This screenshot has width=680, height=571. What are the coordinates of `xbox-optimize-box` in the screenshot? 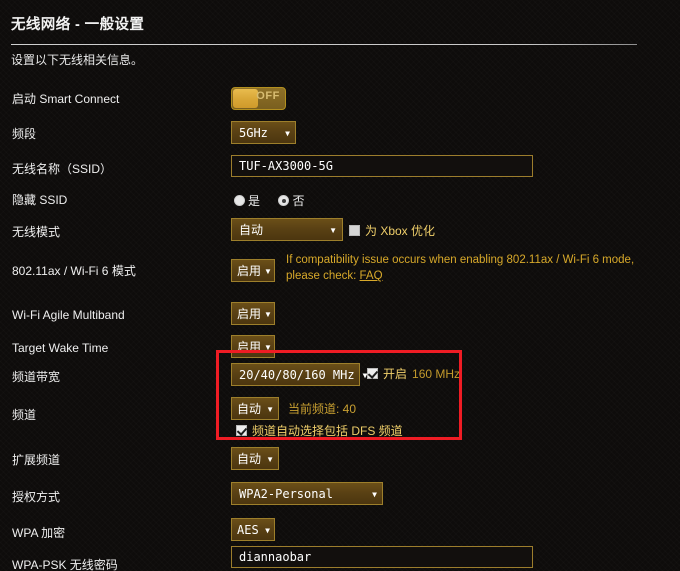 It's located at (354, 230).